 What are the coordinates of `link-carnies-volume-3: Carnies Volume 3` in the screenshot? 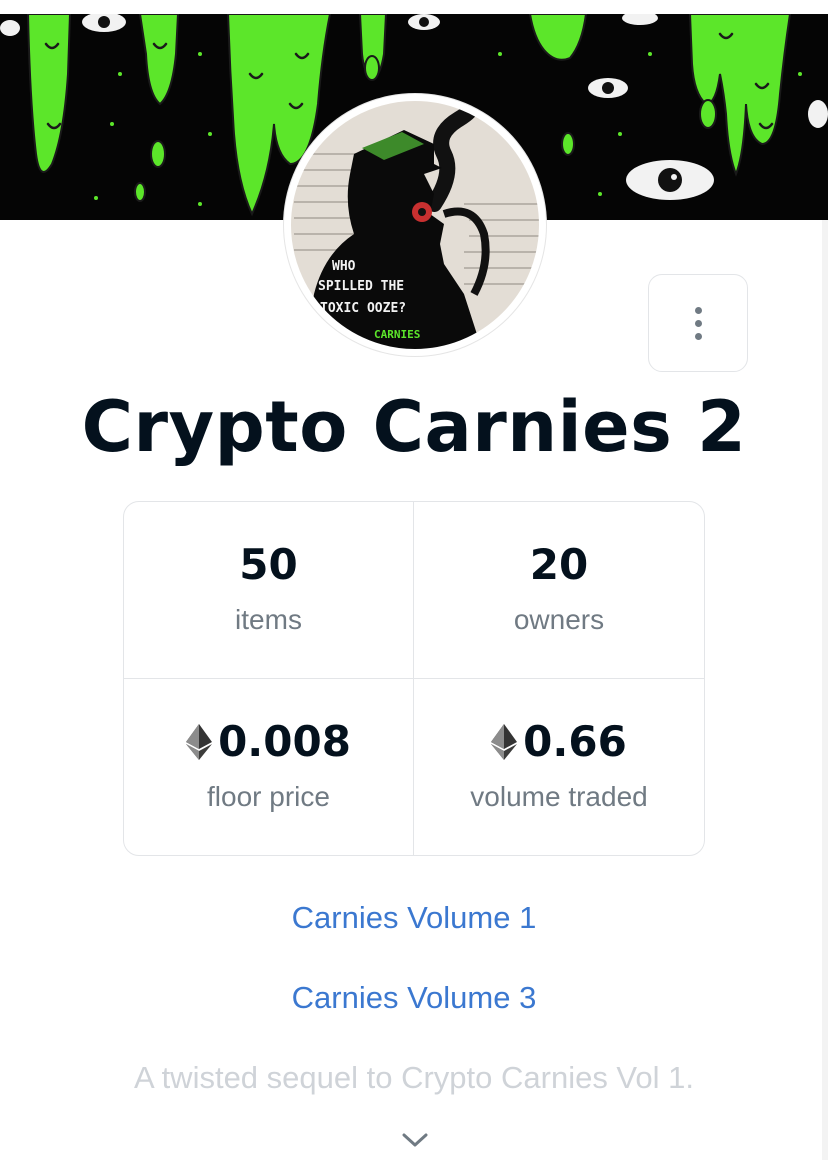 It's located at (414, 998).